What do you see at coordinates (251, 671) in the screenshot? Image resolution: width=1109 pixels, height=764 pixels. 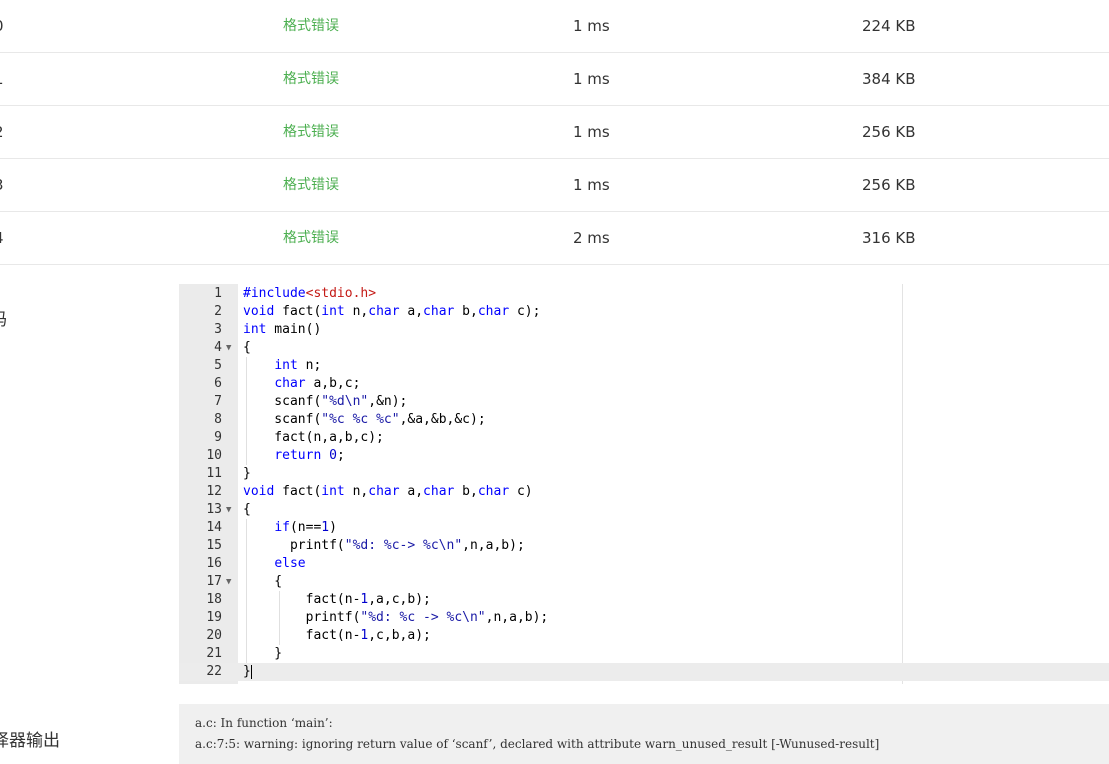 I see `text-cursor` at bounding box center [251, 671].